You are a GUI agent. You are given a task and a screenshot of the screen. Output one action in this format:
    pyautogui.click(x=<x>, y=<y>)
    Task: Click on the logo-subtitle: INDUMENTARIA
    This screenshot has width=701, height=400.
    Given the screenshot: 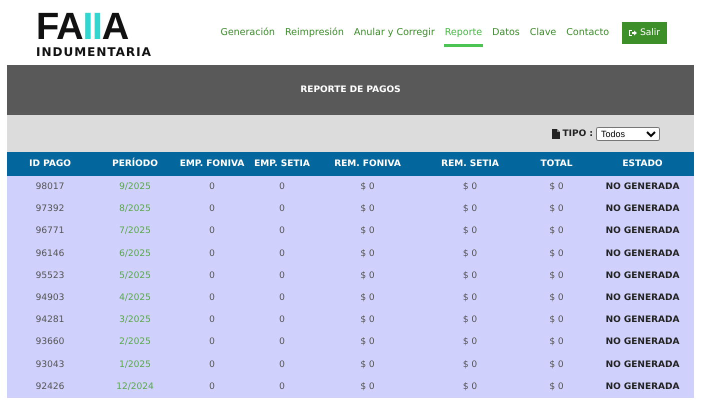 What is the action you would take?
    pyautogui.click(x=94, y=51)
    